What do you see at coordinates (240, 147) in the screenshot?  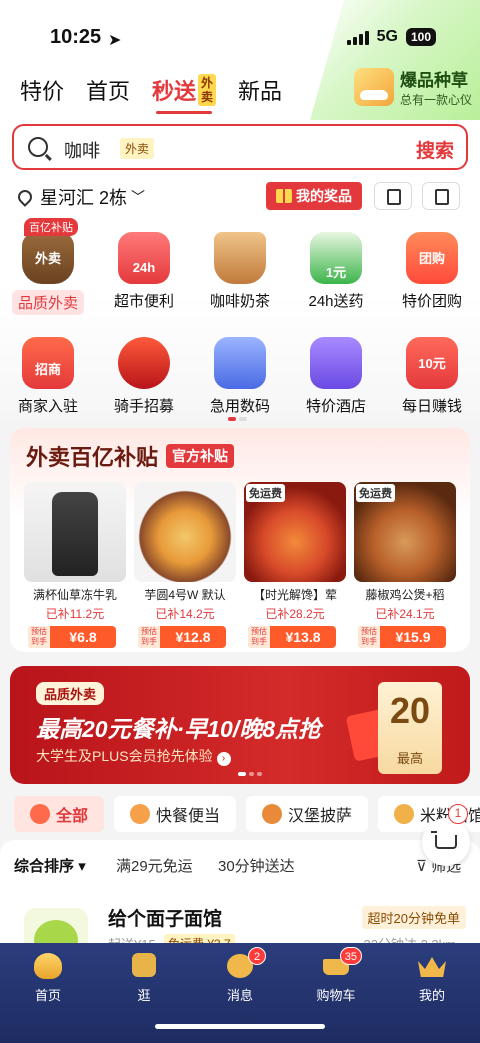 I see `search-bar: 咖啡 外卖 搜索` at bounding box center [240, 147].